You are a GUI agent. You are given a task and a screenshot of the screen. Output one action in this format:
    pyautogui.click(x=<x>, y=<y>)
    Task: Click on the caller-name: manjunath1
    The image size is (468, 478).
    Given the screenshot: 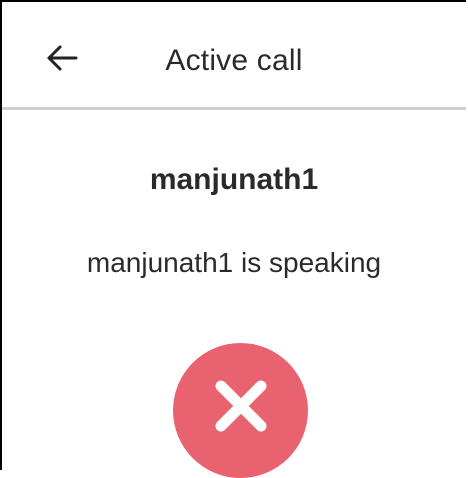 What is the action you would take?
    pyautogui.click(x=234, y=179)
    